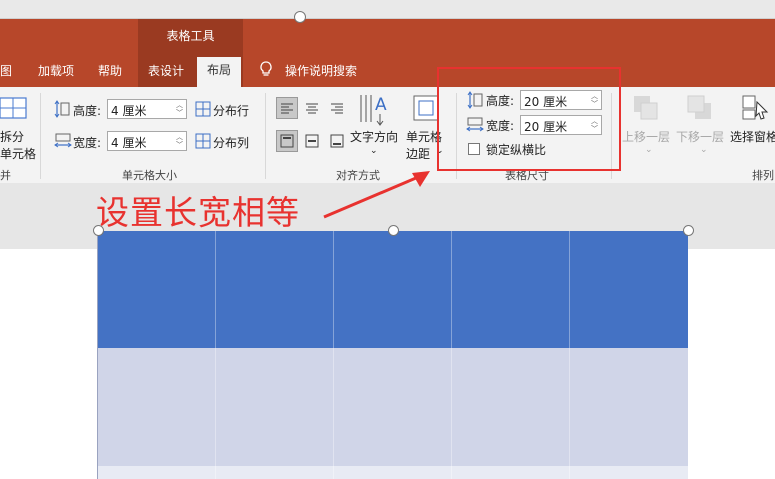 The height and width of the screenshot is (479, 775). Describe the element at coordinates (97, 355) in the screenshot. I see `table-left-border` at that location.